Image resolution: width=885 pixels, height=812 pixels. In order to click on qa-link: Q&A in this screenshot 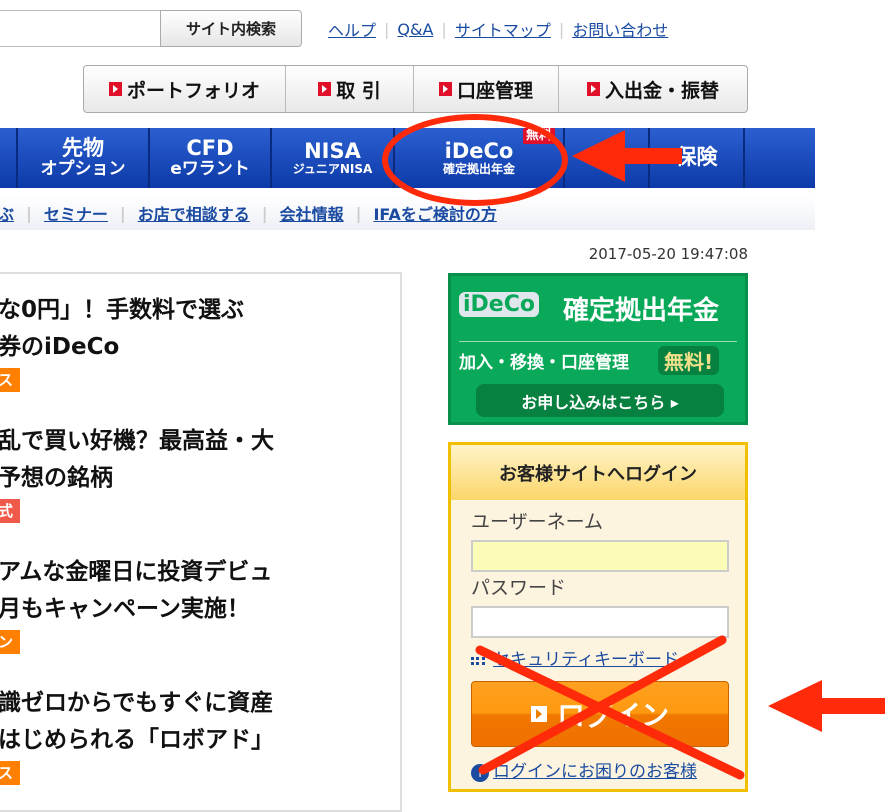, I will do `click(415, 29)`.